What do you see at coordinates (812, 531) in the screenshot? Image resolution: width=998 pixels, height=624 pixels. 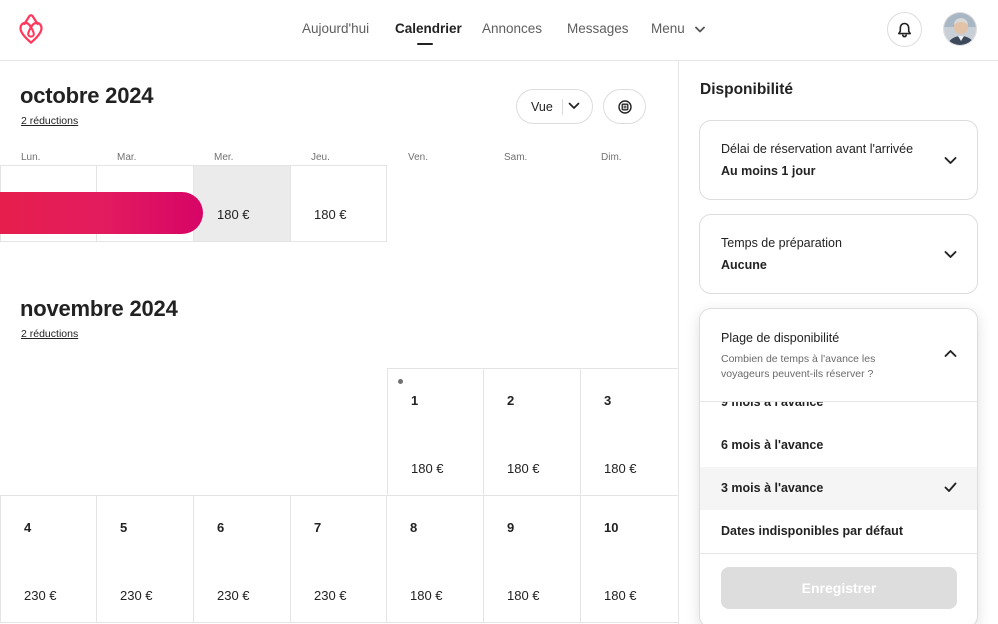 I see `option-label: Dates indisponibles par défaut` at bounding box center [812, 531].